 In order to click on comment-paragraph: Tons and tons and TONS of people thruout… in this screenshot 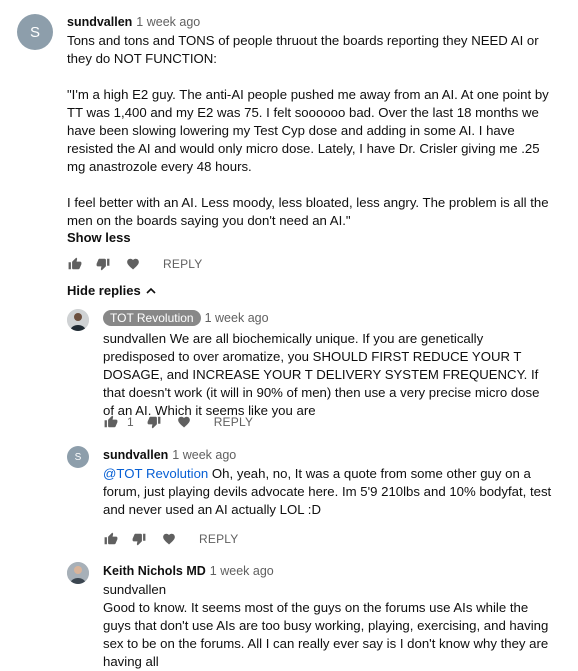, I will do `click(303, 49)`.